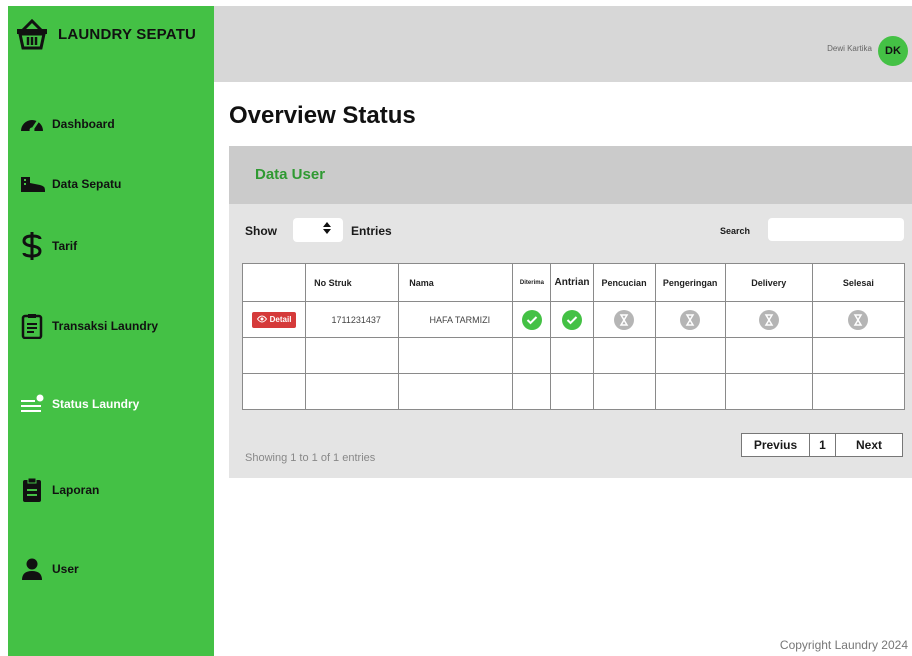  I want to click on sidebar-item-tarif: Tarif, so click(47, 246).